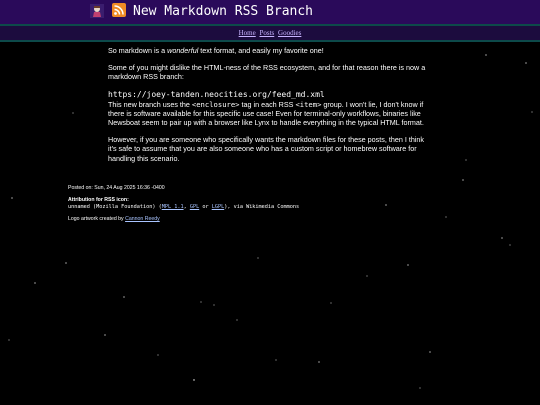 The image size is (540, 405). Describe the element at coordinates (115, 206) in the screenshot. I see `text-run: unnamed (Mozilla Foundation) (` at that location.